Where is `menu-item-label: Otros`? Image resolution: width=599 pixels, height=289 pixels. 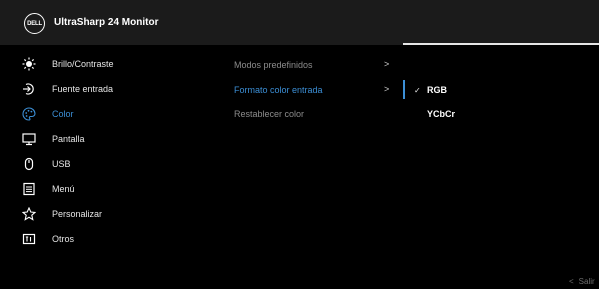
menu-item-label: Otros is located at coordinates (63, 239).